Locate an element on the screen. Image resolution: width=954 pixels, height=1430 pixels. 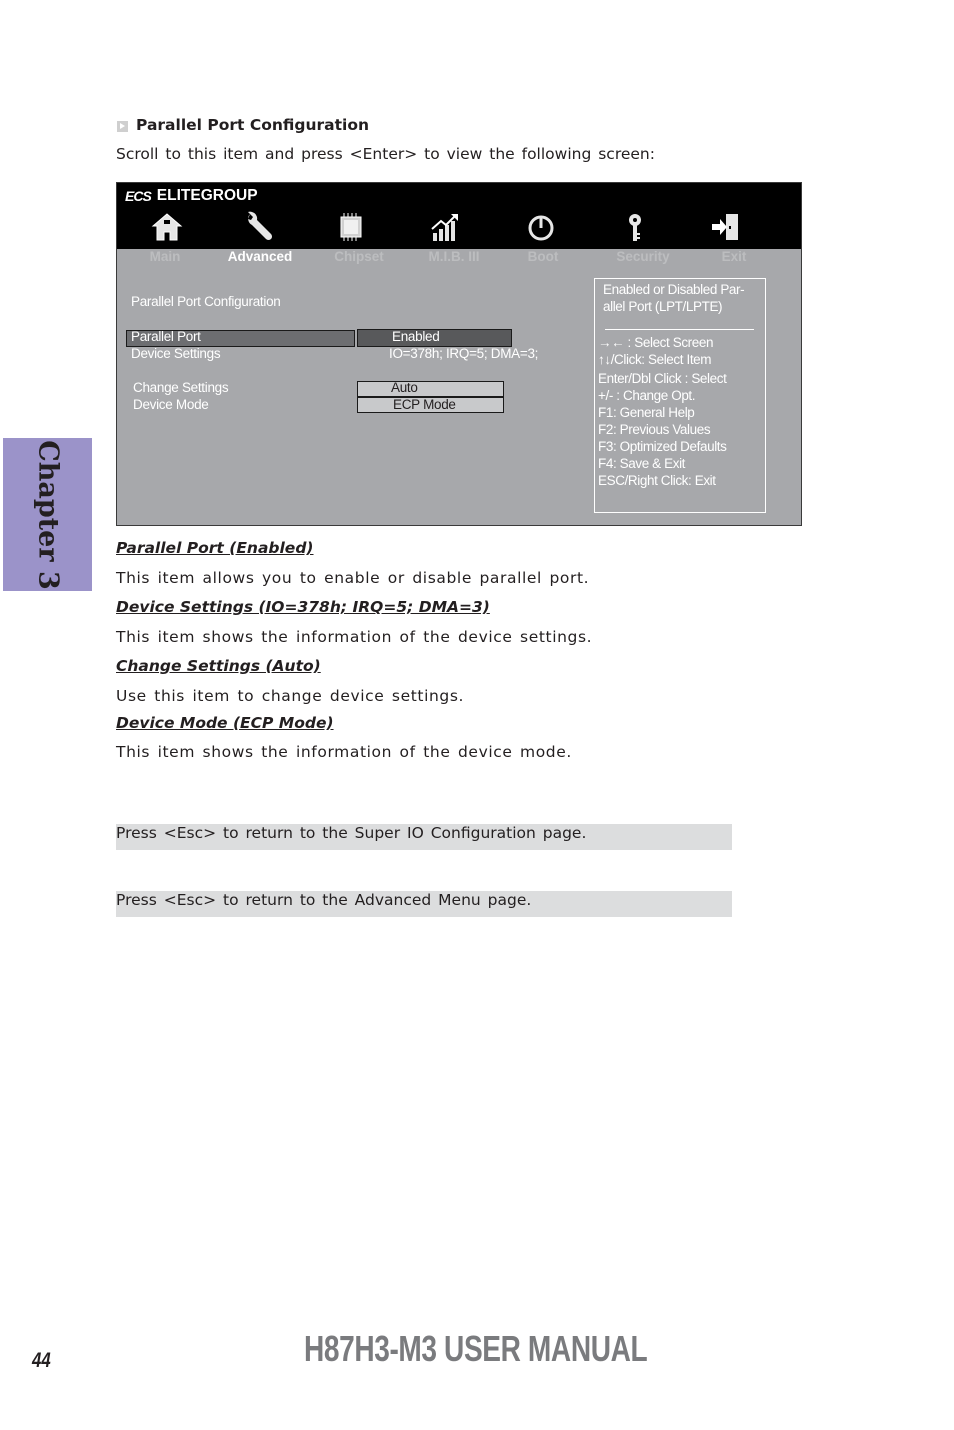
manual-title: H87H3-M3 USER MANUAL is located at coordinates (476, 1348).